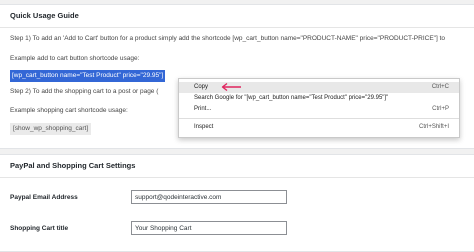 Image resolution: width=474 pixels, height=252 pixels. Describe the element at coordinates (201, 87) in the screenshot. I see `context-menu-item-label: Copy` at that location.